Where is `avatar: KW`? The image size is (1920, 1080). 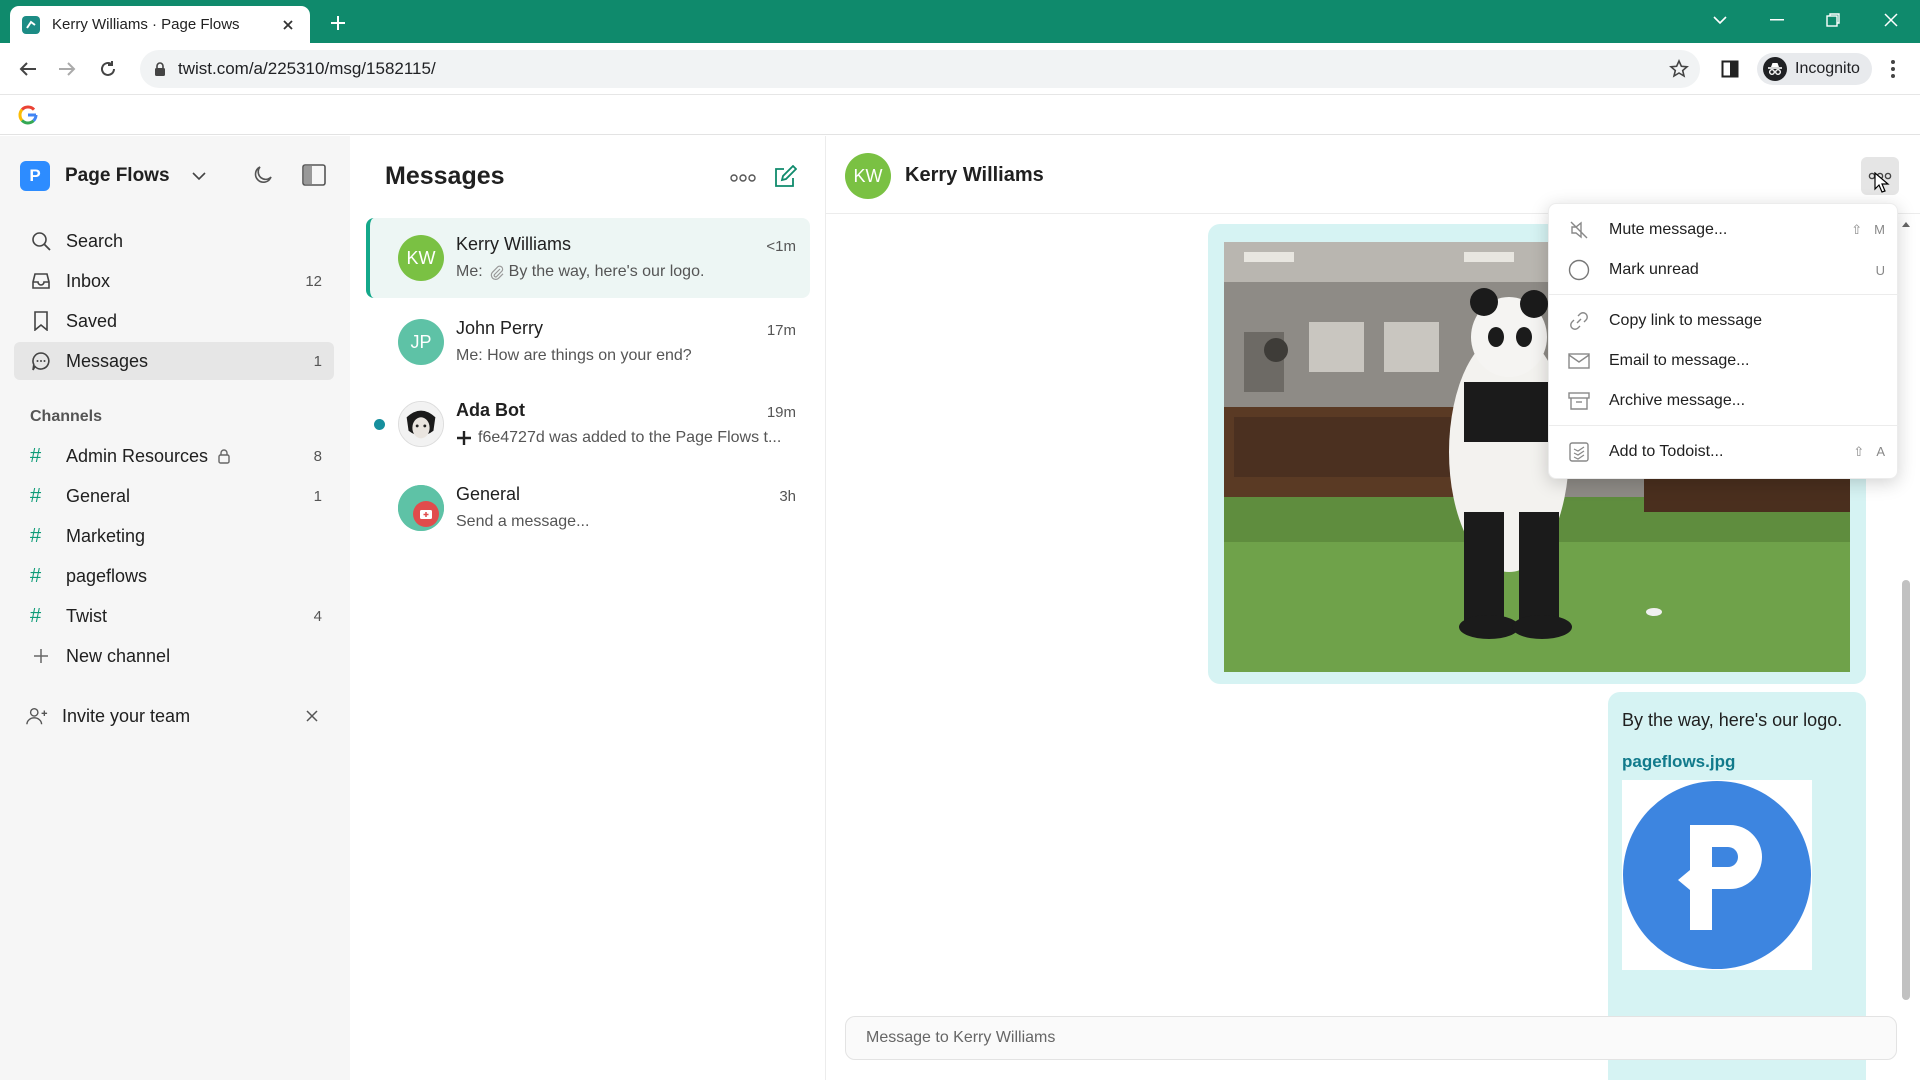
avatar: KW is located at coordinates (421, 258).